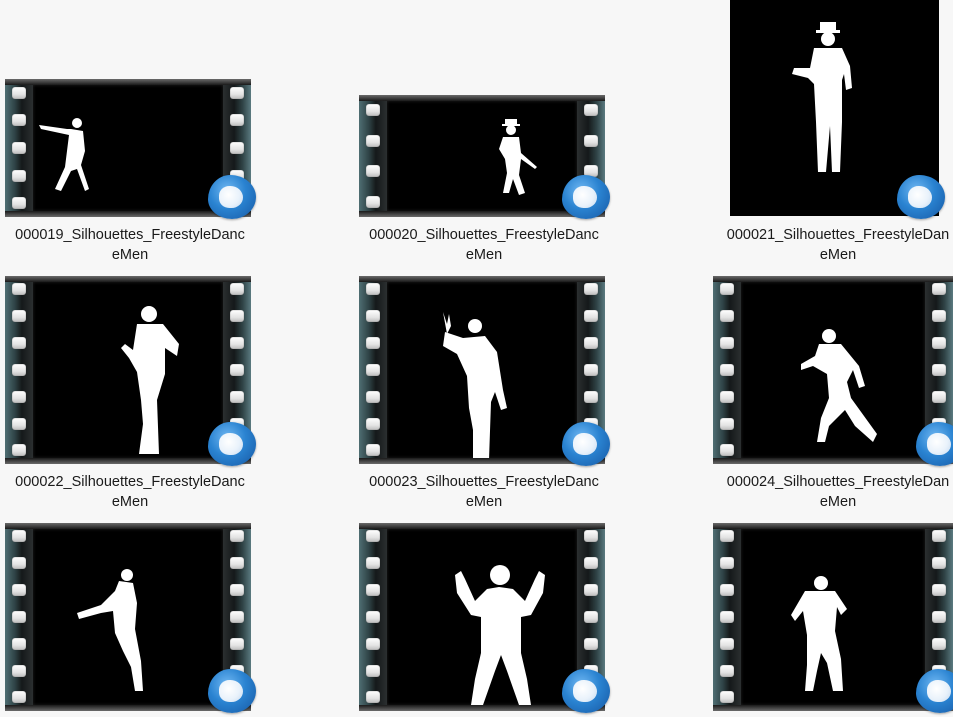 This screenshot has width=953, height=717. I want to click on file-name: 000023_Silhouettes_FreestyleDanc eMen, so click(484, 492).